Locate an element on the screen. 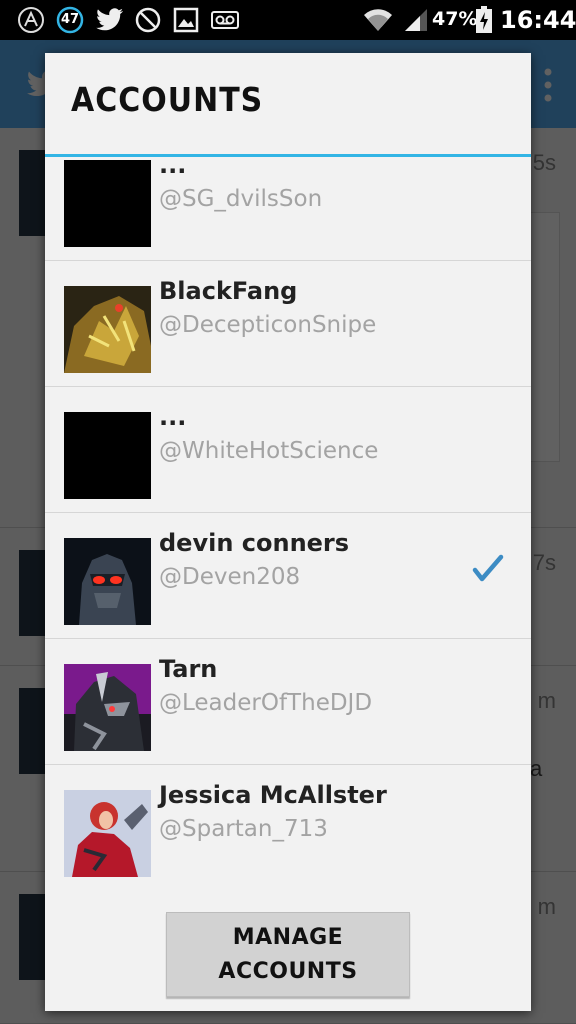 The height and width of the screenshot is (1024, 576). battery-charging-icon is located at coordinates (484, 20).